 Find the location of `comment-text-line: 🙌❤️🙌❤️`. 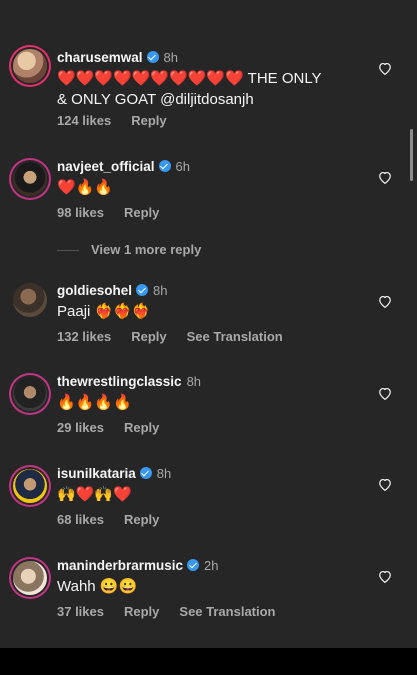

comment-text-line: 🙌❤️🙌❤️ is located at coordinates (94, 494).